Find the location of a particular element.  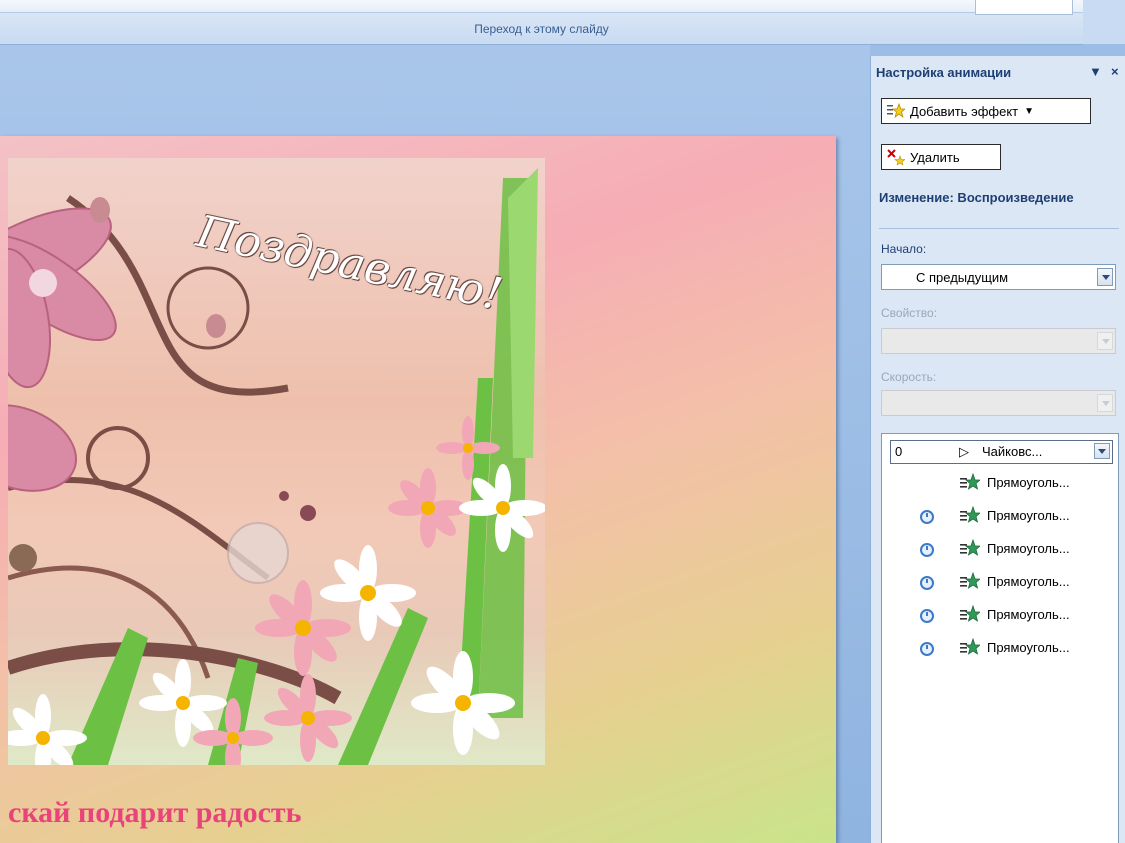

remove-icon is located at coordinates (896, 157).